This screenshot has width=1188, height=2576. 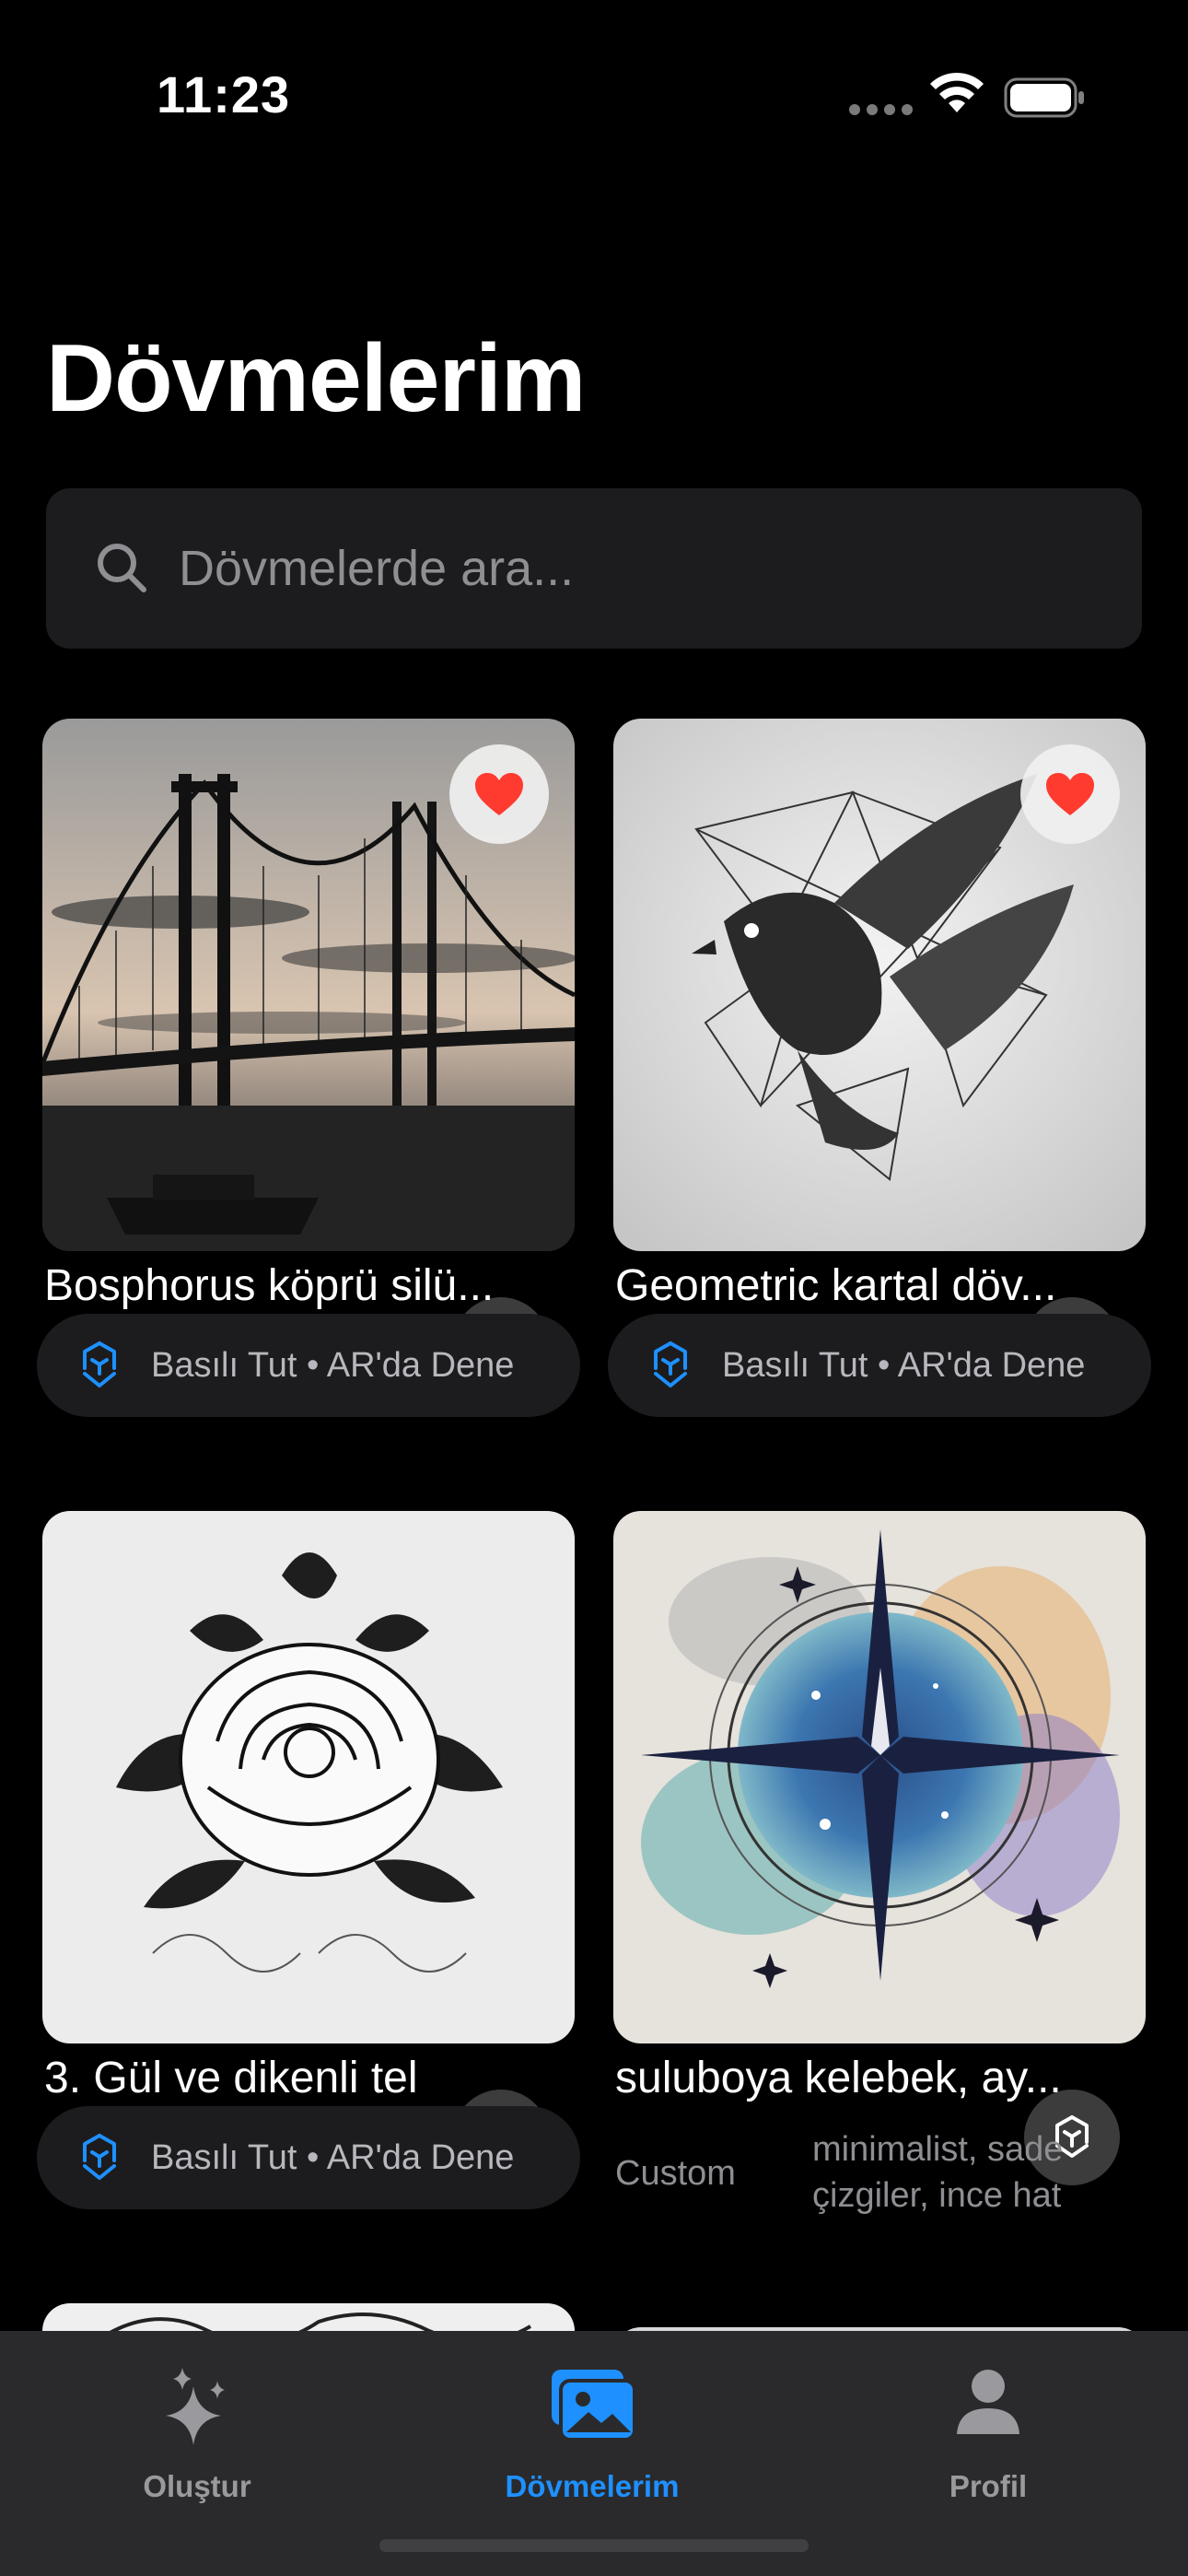 What do you see at coordinates (938, 2172) in the screenshot?
I see `details-label: minimalist, sade çizgiler, ince hat` at bounding box center [938, 2172].